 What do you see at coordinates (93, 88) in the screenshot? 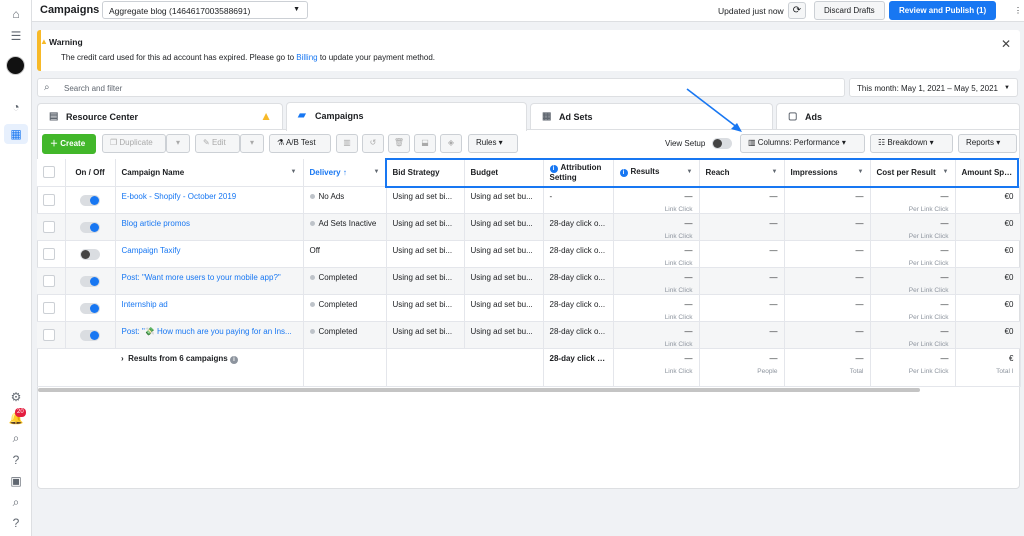
I see `search-placeholder: Search and filter` at bounding box center [93, 88].